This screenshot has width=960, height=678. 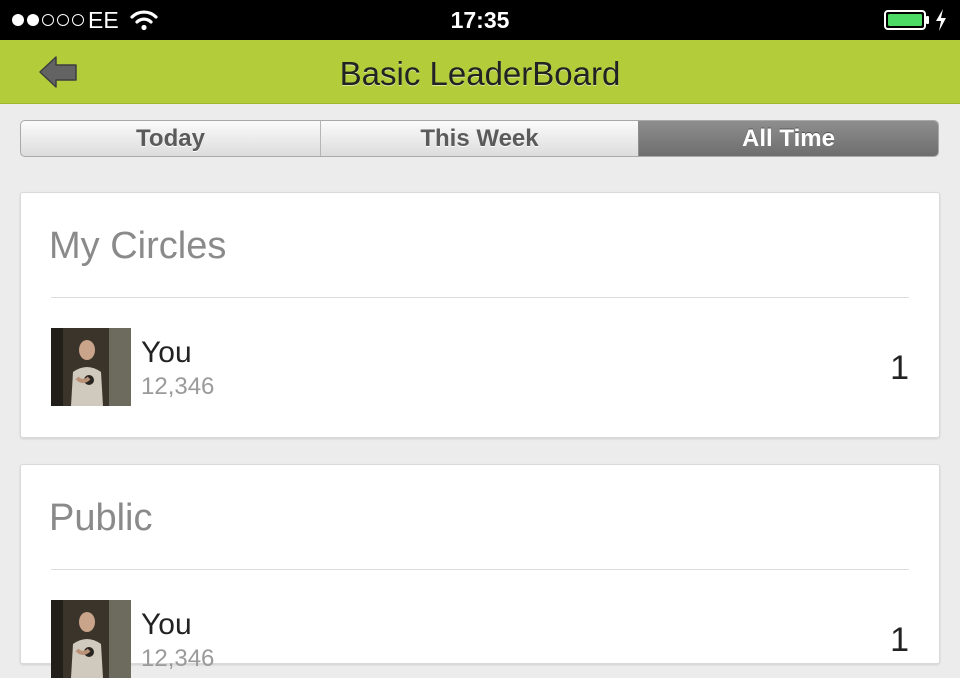 I want to click on section-title: Public, so click(x=101, y=518).